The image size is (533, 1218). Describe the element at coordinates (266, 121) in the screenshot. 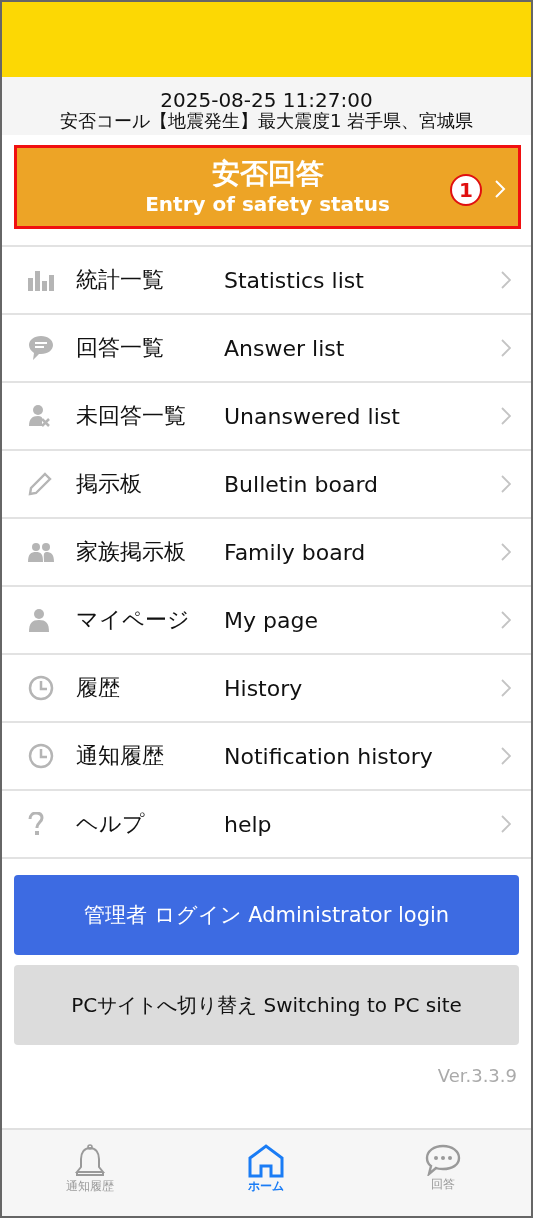

I see `alert-message: 安否コール【地震発生】最大震度1 岩手県、宮城県` at that location.